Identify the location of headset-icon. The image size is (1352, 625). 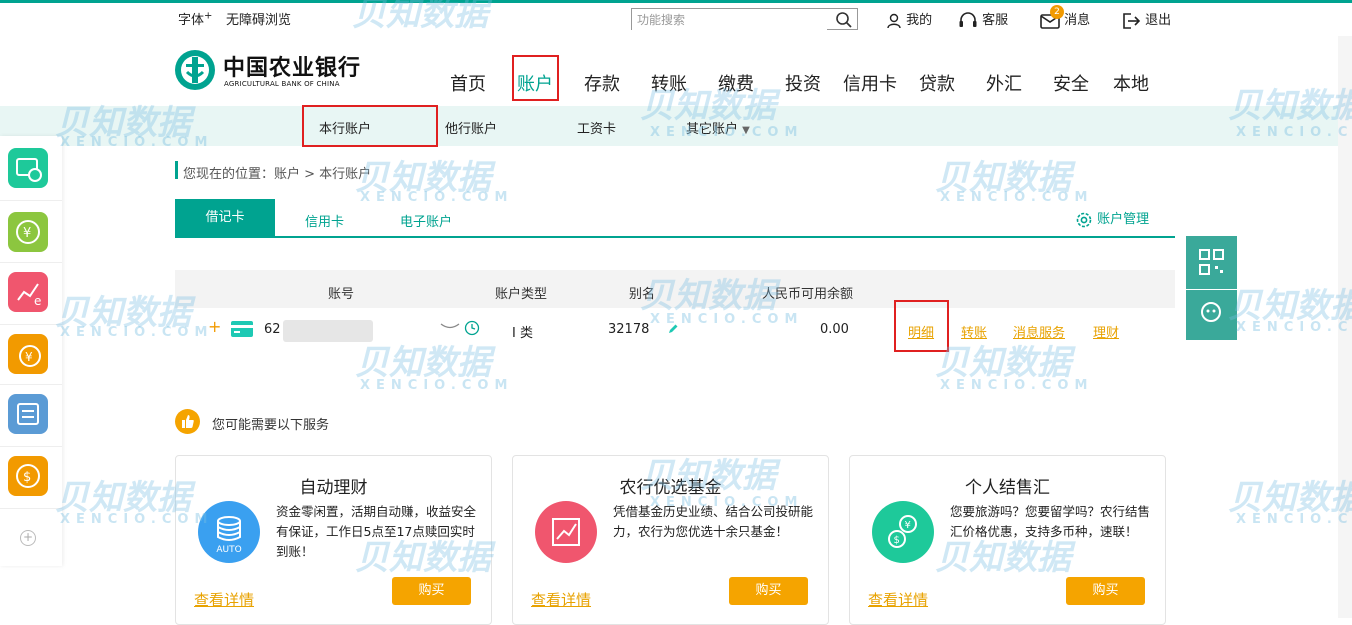
(968, 19).